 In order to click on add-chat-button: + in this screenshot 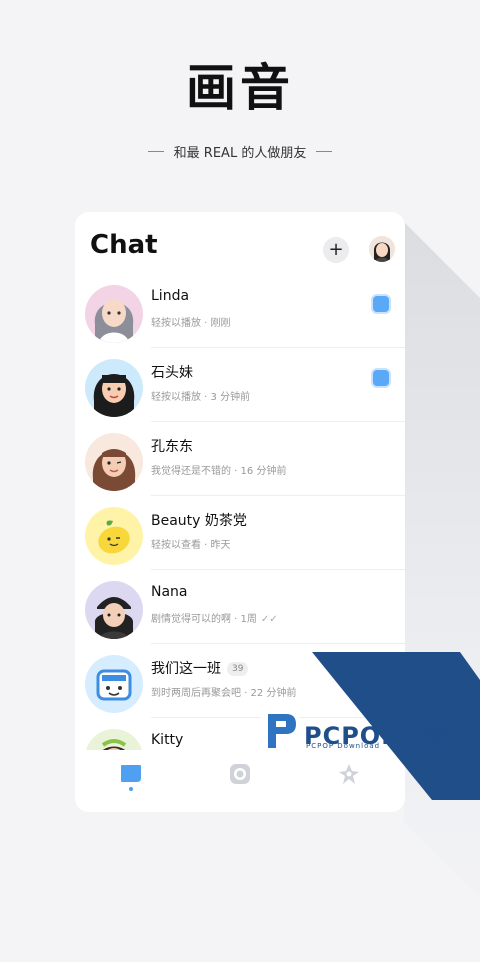, I will do `click(336, 250)`.